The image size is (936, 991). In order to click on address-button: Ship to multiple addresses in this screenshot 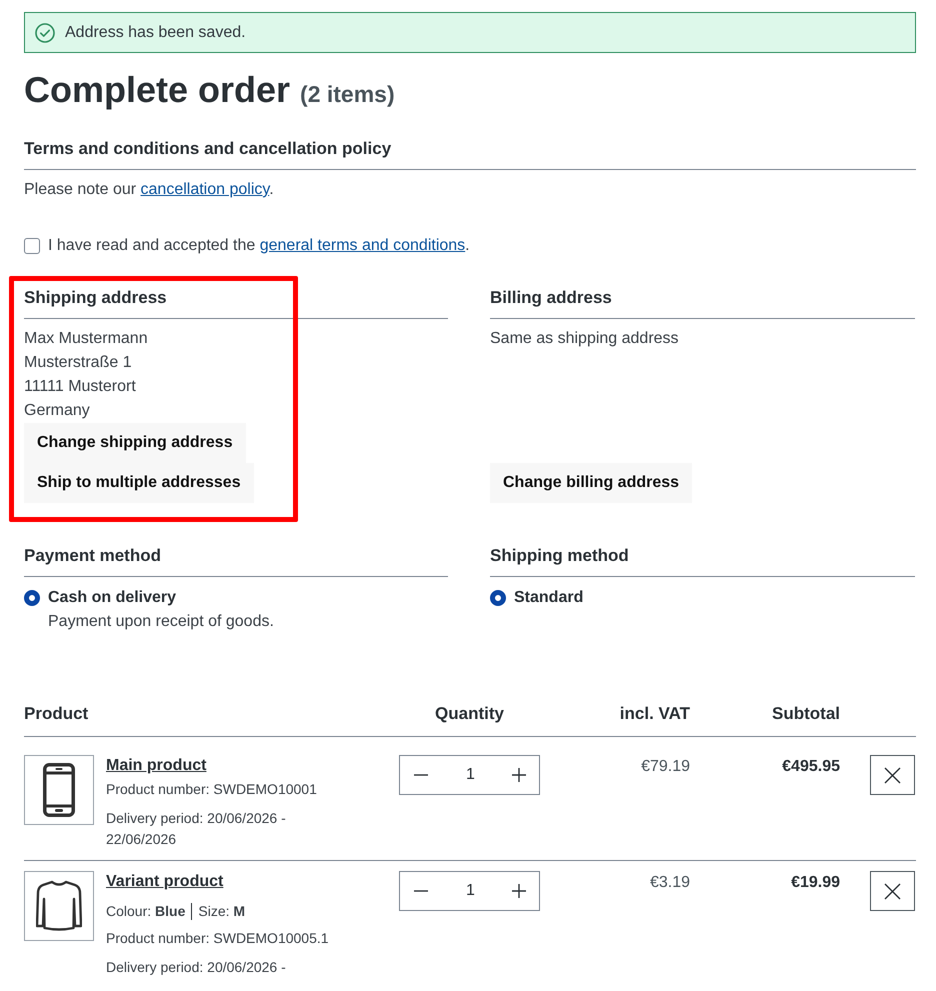, I will do `click(139, 483)`.